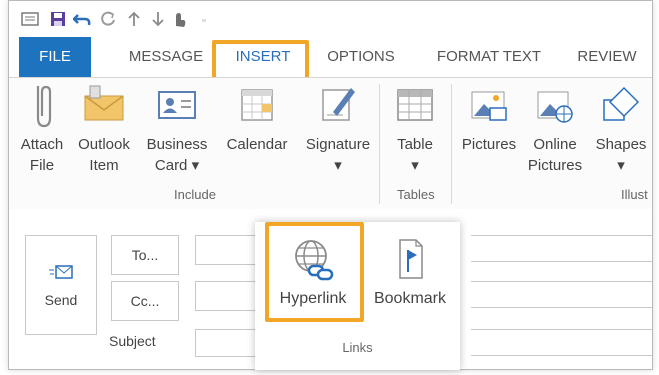  Describe the element at coordinates (338, 144) in the screenshot. I see `signature-label: Signature` at that location.